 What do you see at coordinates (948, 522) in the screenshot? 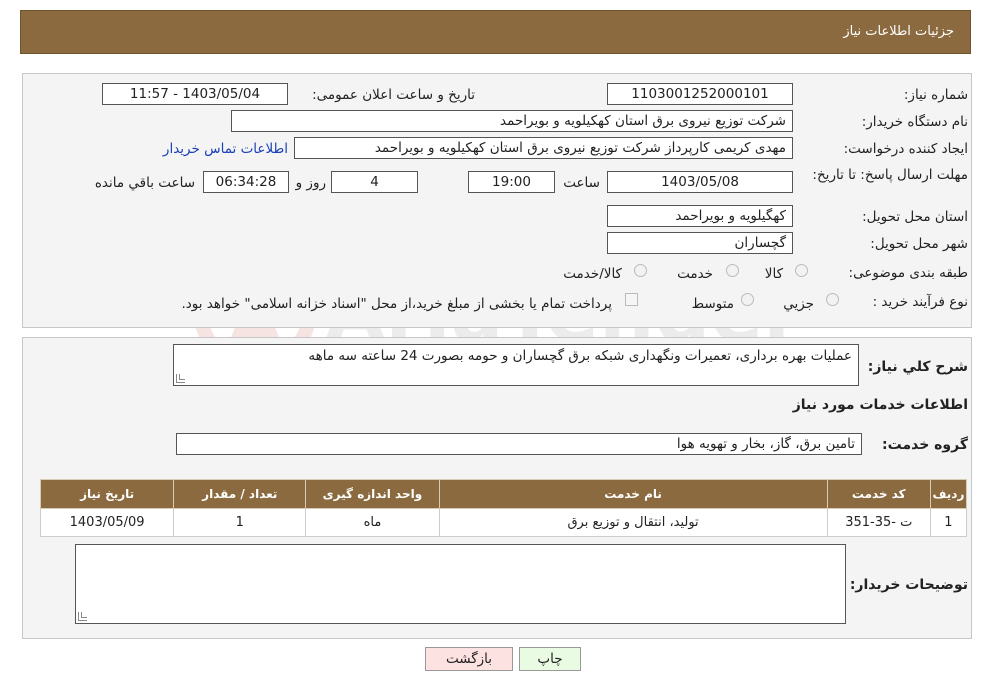
I see `cell-row-number: 1` at bounding box center [948, 522].